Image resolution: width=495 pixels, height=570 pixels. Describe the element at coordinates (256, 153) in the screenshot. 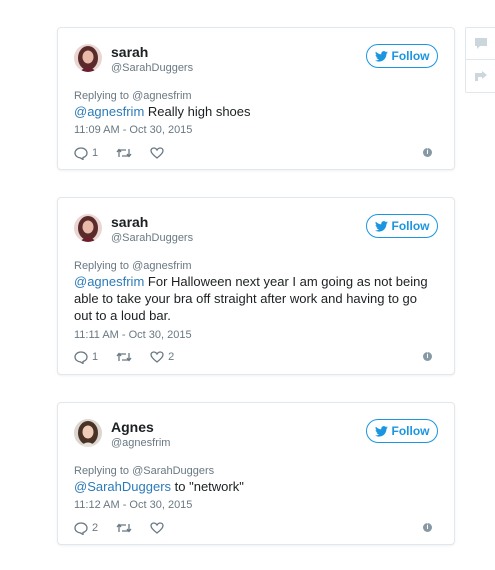

I see `tweet-actions: 1 i` at that location.